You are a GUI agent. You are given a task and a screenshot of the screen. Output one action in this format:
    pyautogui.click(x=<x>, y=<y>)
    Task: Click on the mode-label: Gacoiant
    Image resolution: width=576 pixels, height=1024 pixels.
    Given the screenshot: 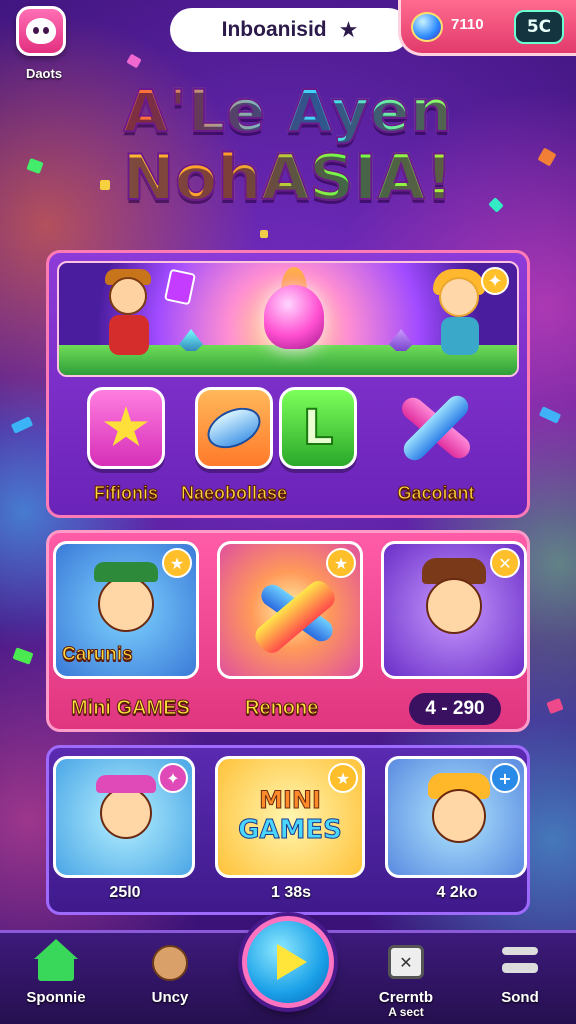 What is the action you would take?
    pyautogui.click(x=436, y=493)
    